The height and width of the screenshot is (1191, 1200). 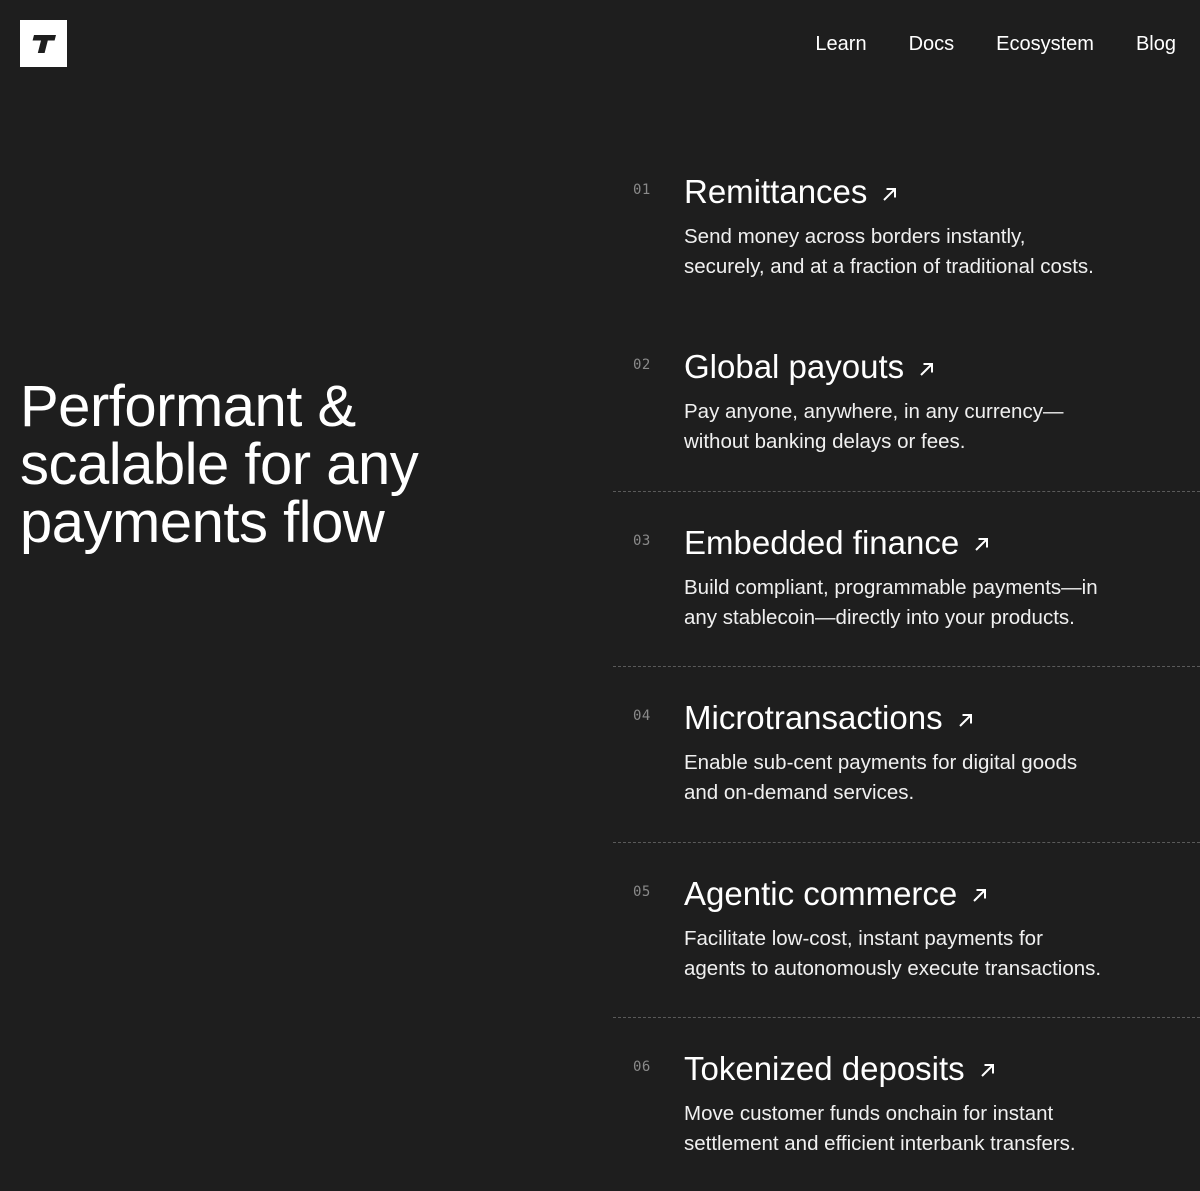 What do you see at coordinates (642, 190) in the screenshot?
I see `use-case-number: 01` at bounding box center [642, 190].